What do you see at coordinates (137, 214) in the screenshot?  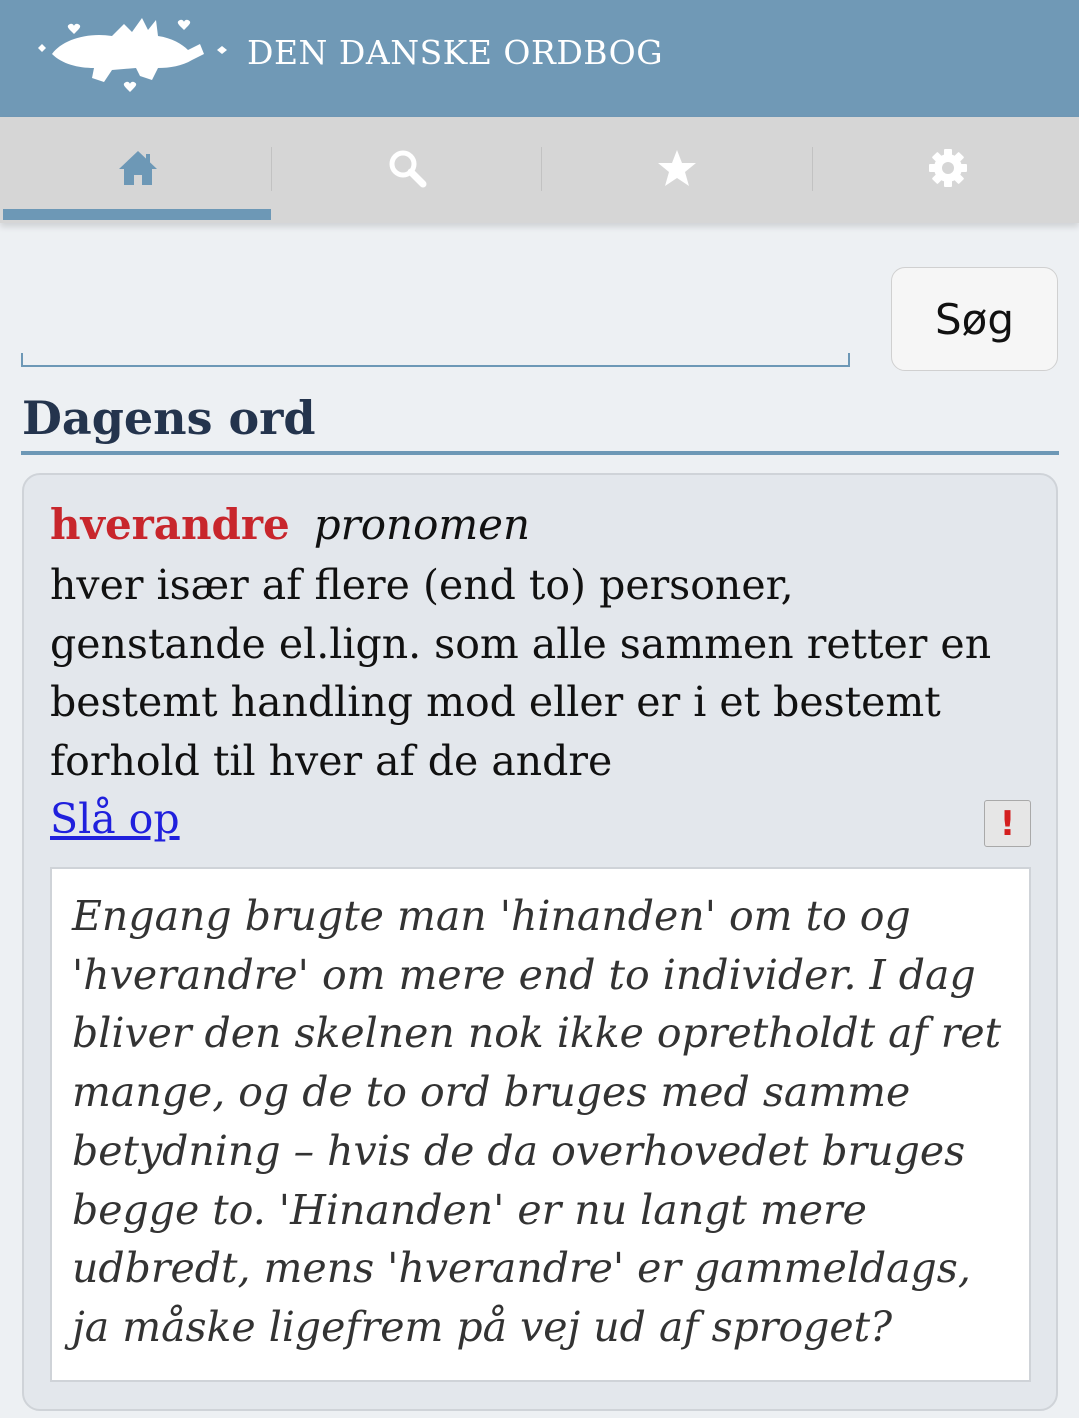 I see `active-tab-indicator` at bounding box center [137, 214].